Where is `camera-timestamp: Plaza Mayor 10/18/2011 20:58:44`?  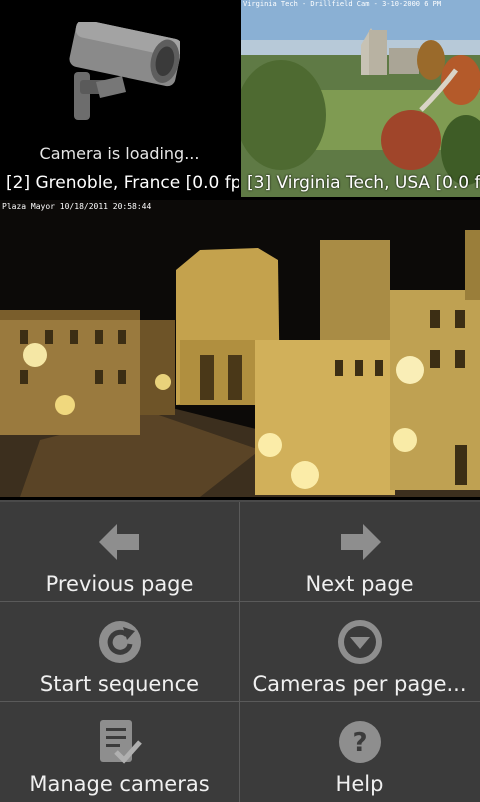
camera-timestamp: Plaza Mayor 10/18/2011 20:58:44 is located at coordinates (77, 206).